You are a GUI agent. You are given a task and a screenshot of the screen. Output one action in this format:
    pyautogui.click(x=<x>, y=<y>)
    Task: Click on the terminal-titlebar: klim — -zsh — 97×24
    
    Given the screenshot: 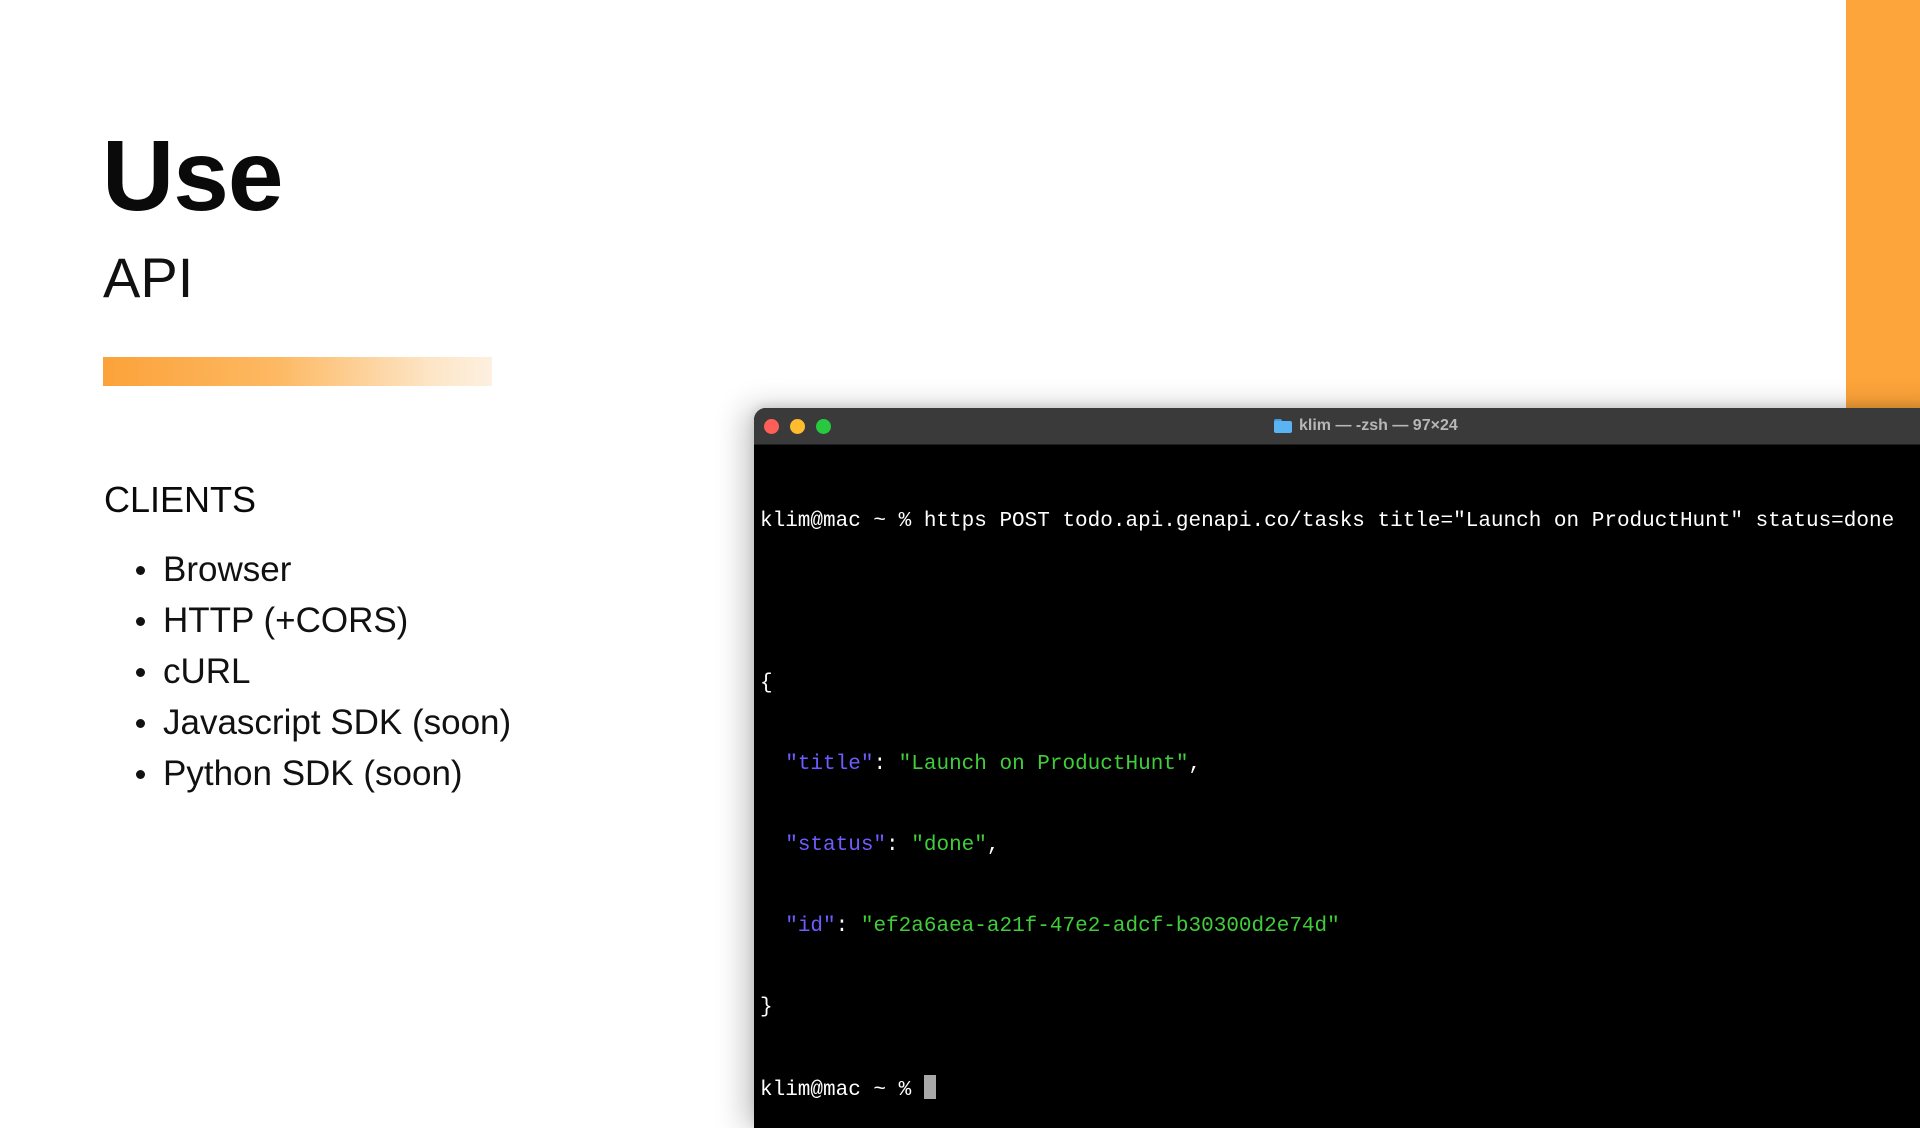 What is the action you would take?
    pyautogui.click(x=1337, y=426)
    